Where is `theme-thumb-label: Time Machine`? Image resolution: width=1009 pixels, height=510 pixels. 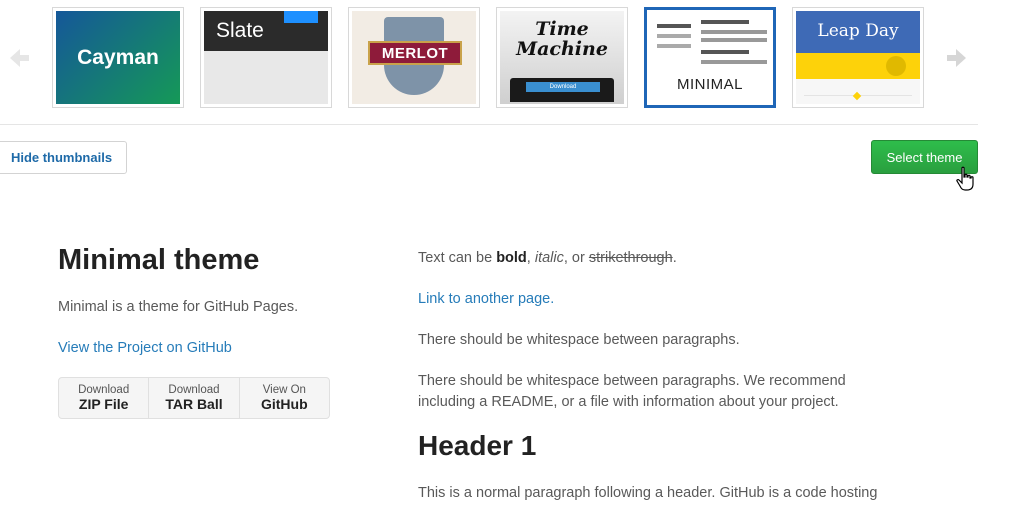
theme-thumb-label: Time Machine is located at coordinates (562, 39).